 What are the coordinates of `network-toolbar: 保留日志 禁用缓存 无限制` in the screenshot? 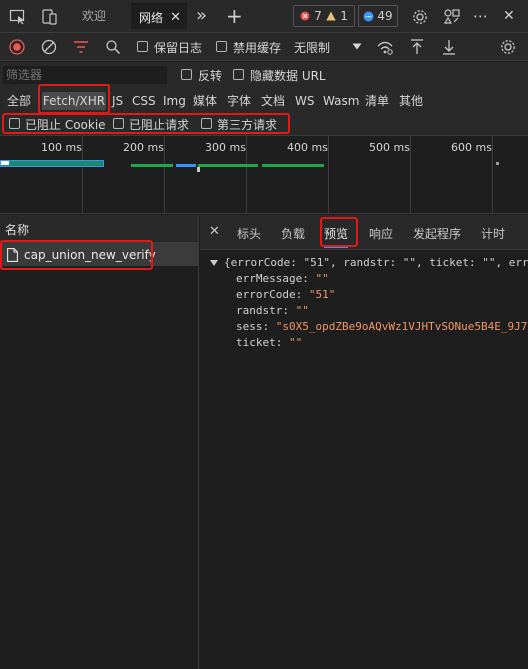 It's located at (264, 47).